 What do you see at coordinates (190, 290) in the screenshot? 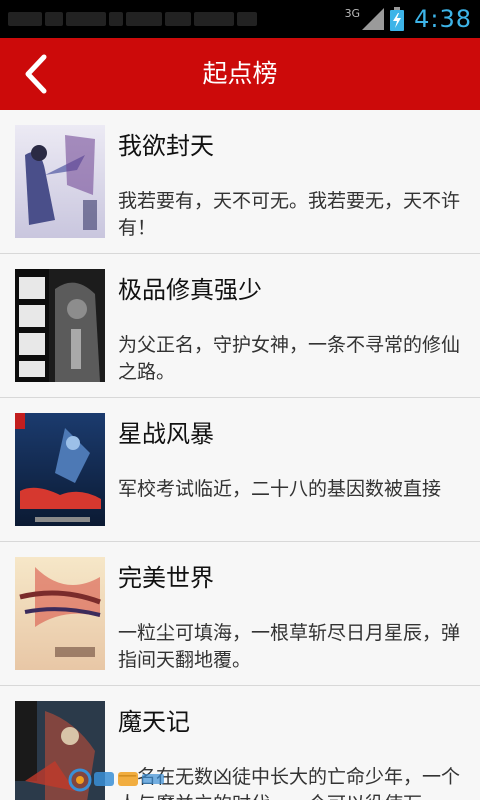
I see `book-title: 极品修真强少` at bounding box center [190, 290].